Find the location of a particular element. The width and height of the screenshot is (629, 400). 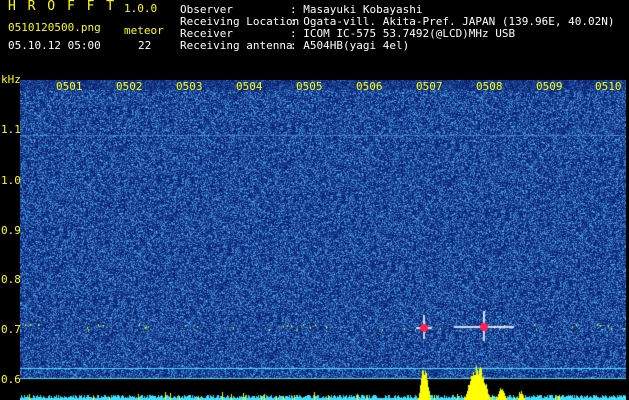

x-tick-0505: 0505 is located at coordinates (309, 86).